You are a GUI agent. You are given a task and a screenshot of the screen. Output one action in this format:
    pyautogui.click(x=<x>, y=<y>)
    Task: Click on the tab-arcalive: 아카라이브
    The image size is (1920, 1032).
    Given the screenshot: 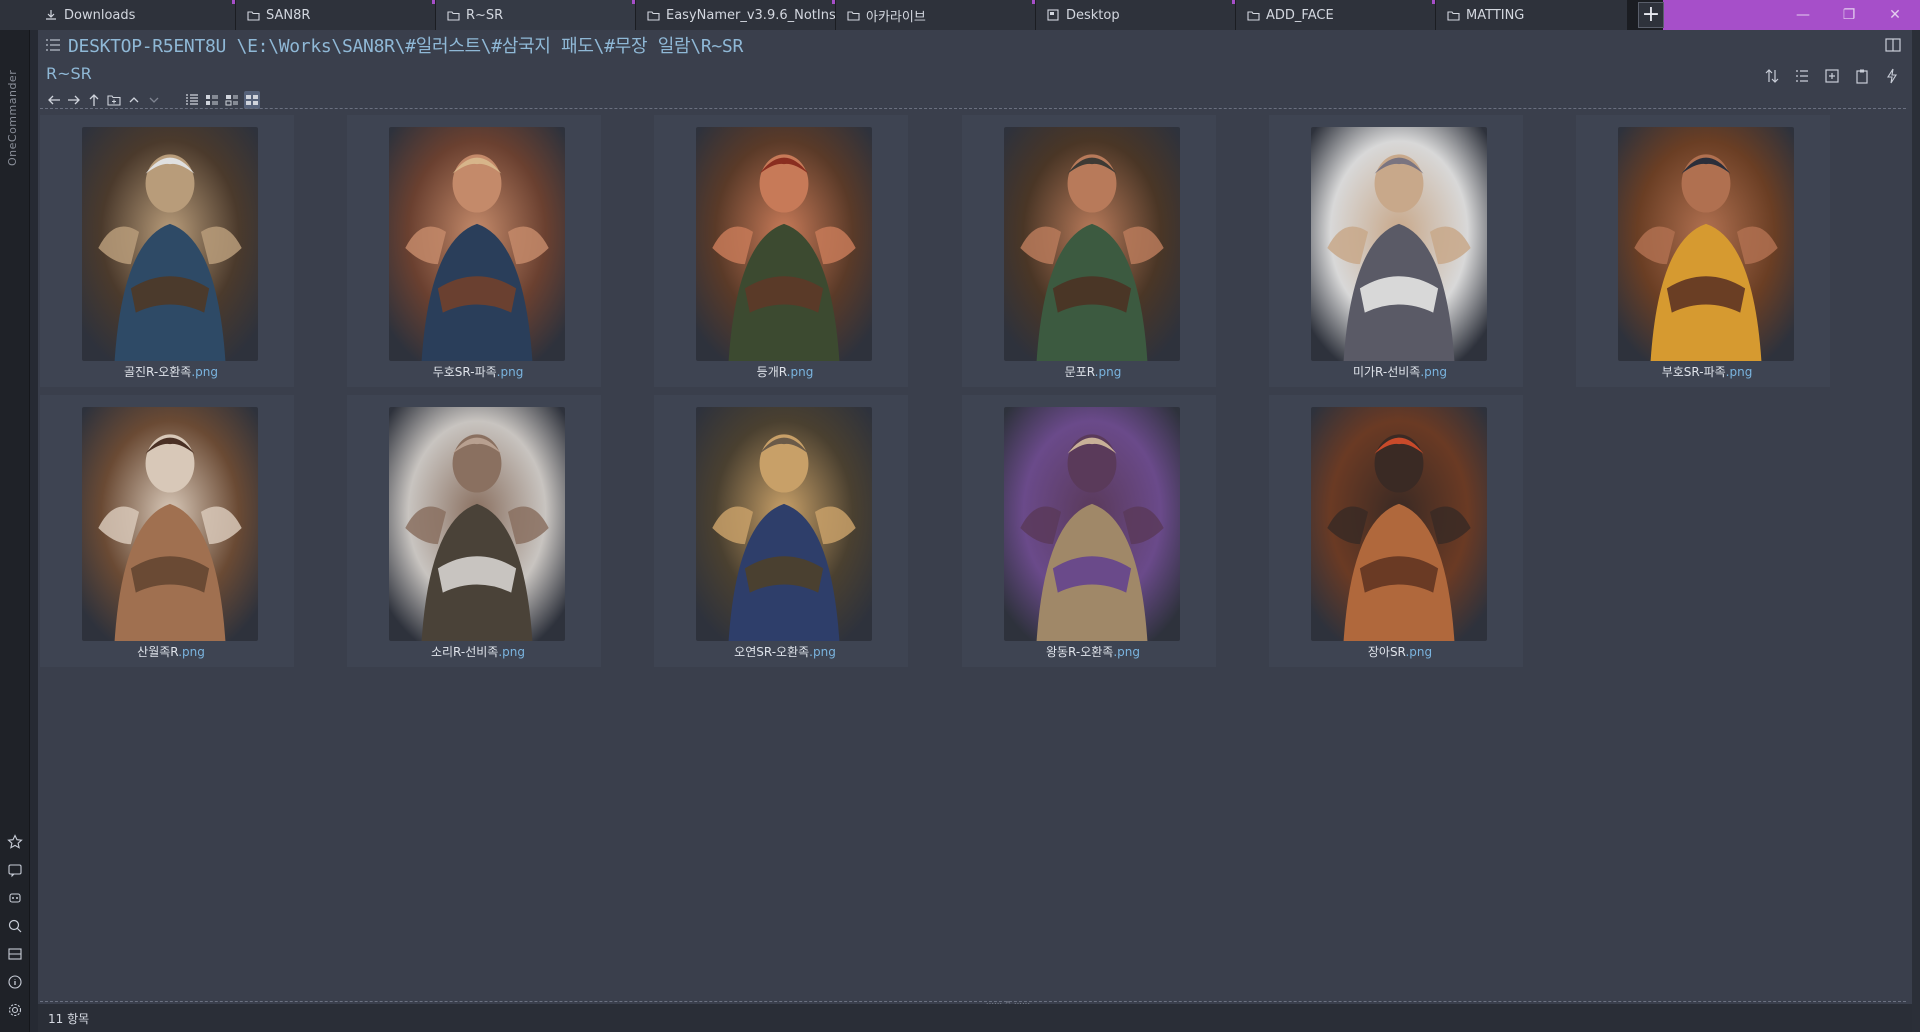 What is the action you would take?
    pyautogui.click(x=936, y=15)
    